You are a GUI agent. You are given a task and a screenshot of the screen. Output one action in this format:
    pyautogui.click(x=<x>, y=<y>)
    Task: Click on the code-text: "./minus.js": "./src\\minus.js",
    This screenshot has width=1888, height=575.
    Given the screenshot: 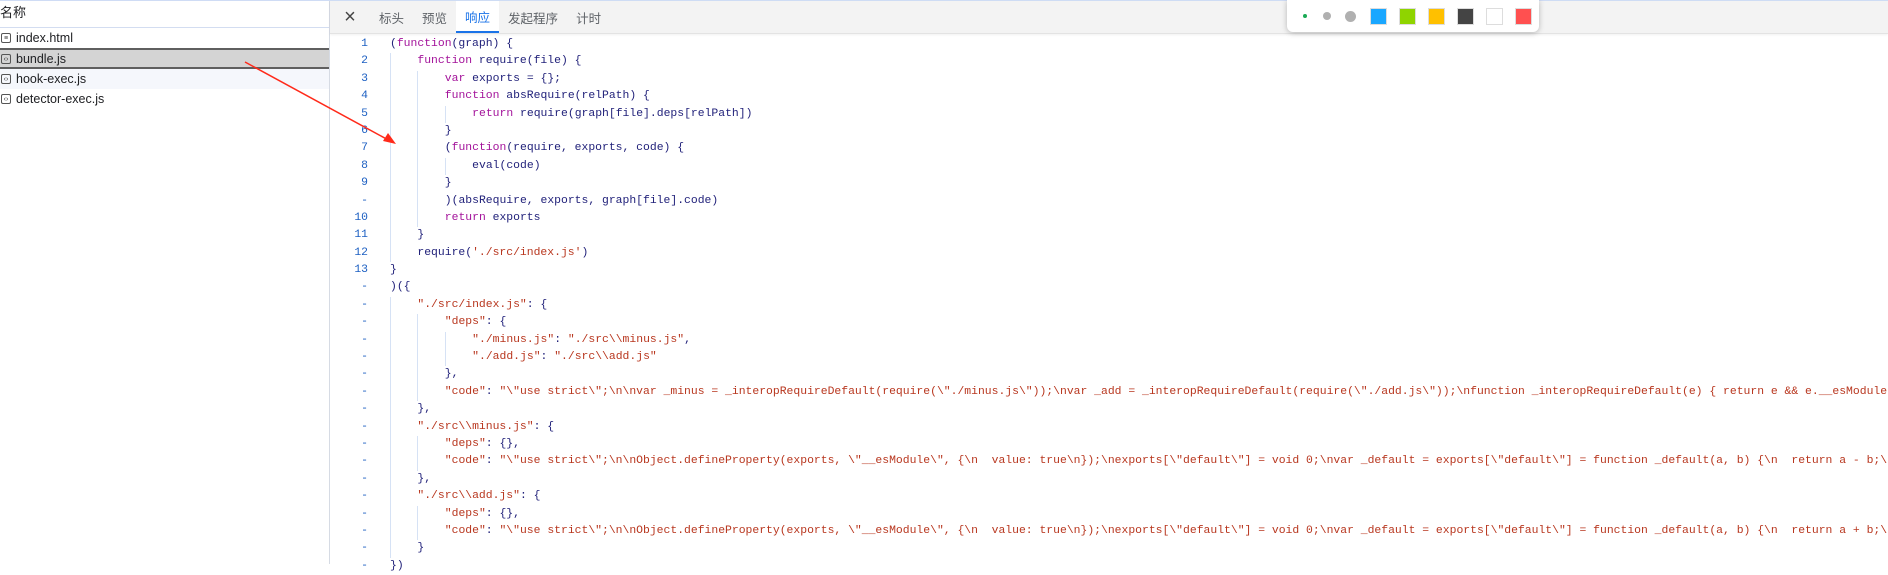 What is the action you would take?
    pyautogui.click(x=529, y=340)
    